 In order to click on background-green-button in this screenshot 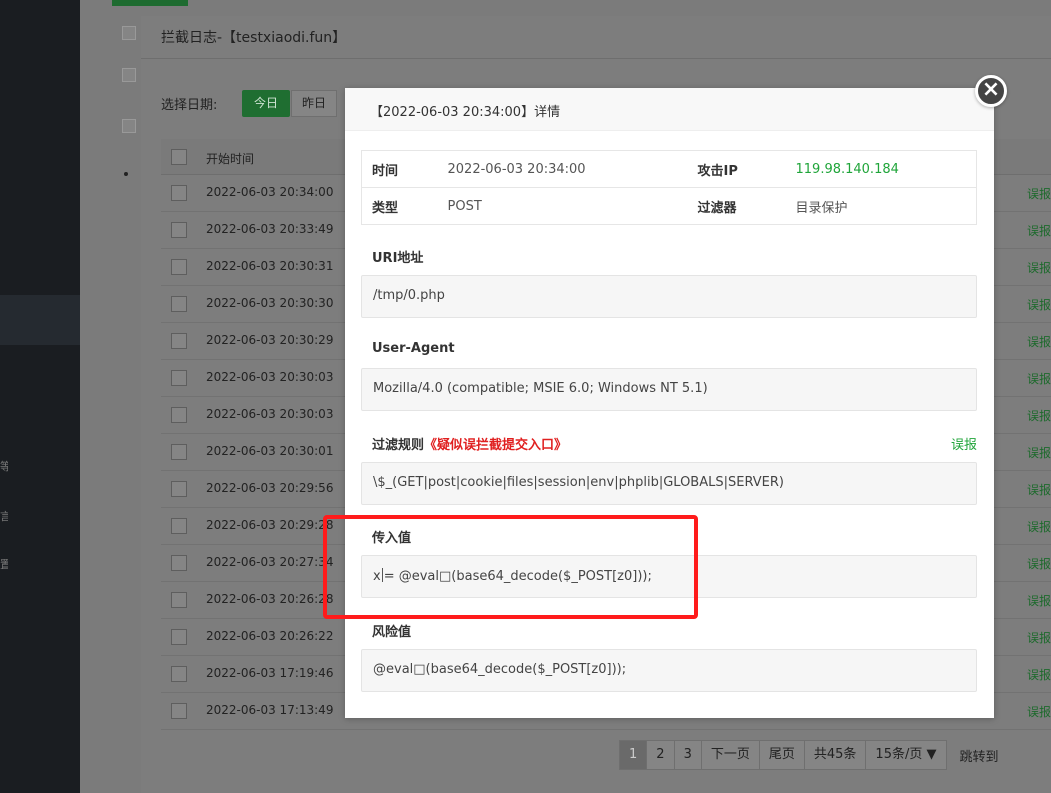, I will do `click(150, 3)`.